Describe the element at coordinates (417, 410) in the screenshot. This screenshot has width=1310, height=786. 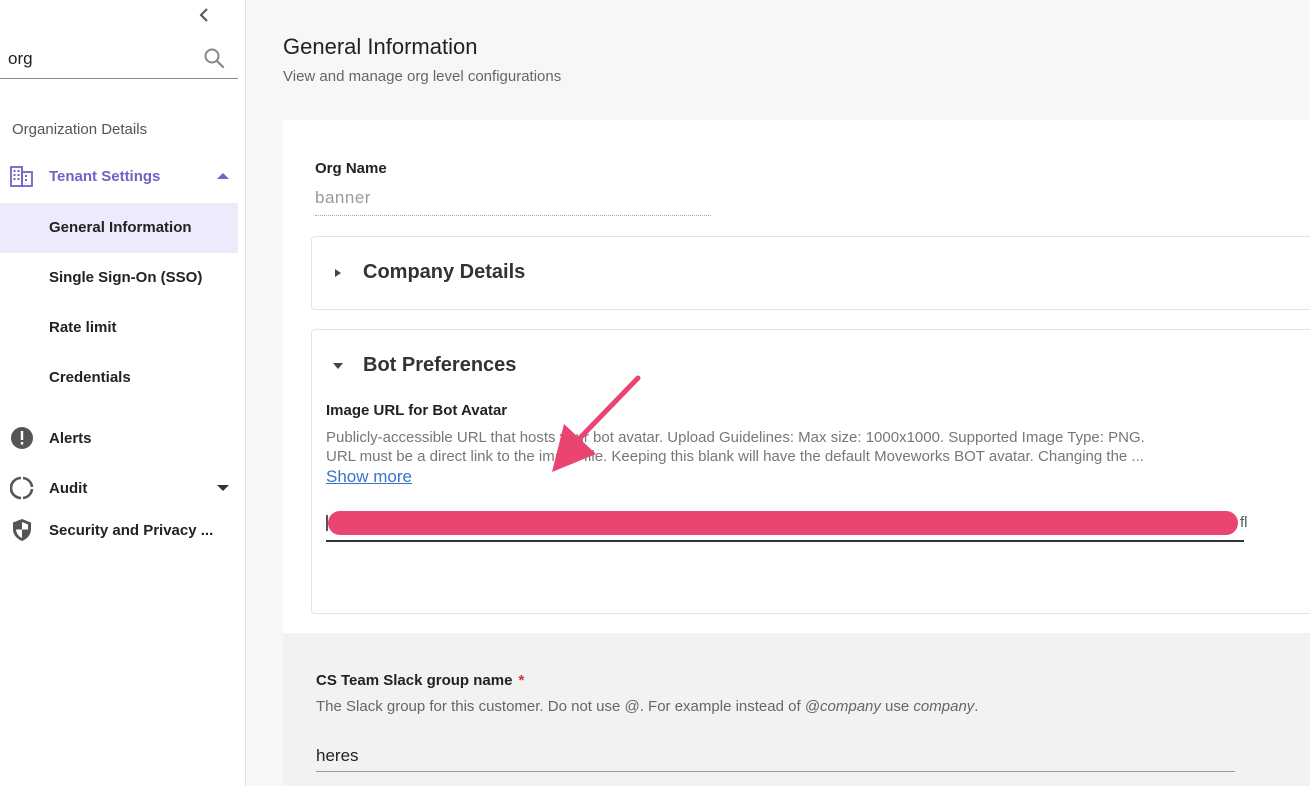
I see `bot-avatar-label: Image URL for Bot Avatar` at that location.